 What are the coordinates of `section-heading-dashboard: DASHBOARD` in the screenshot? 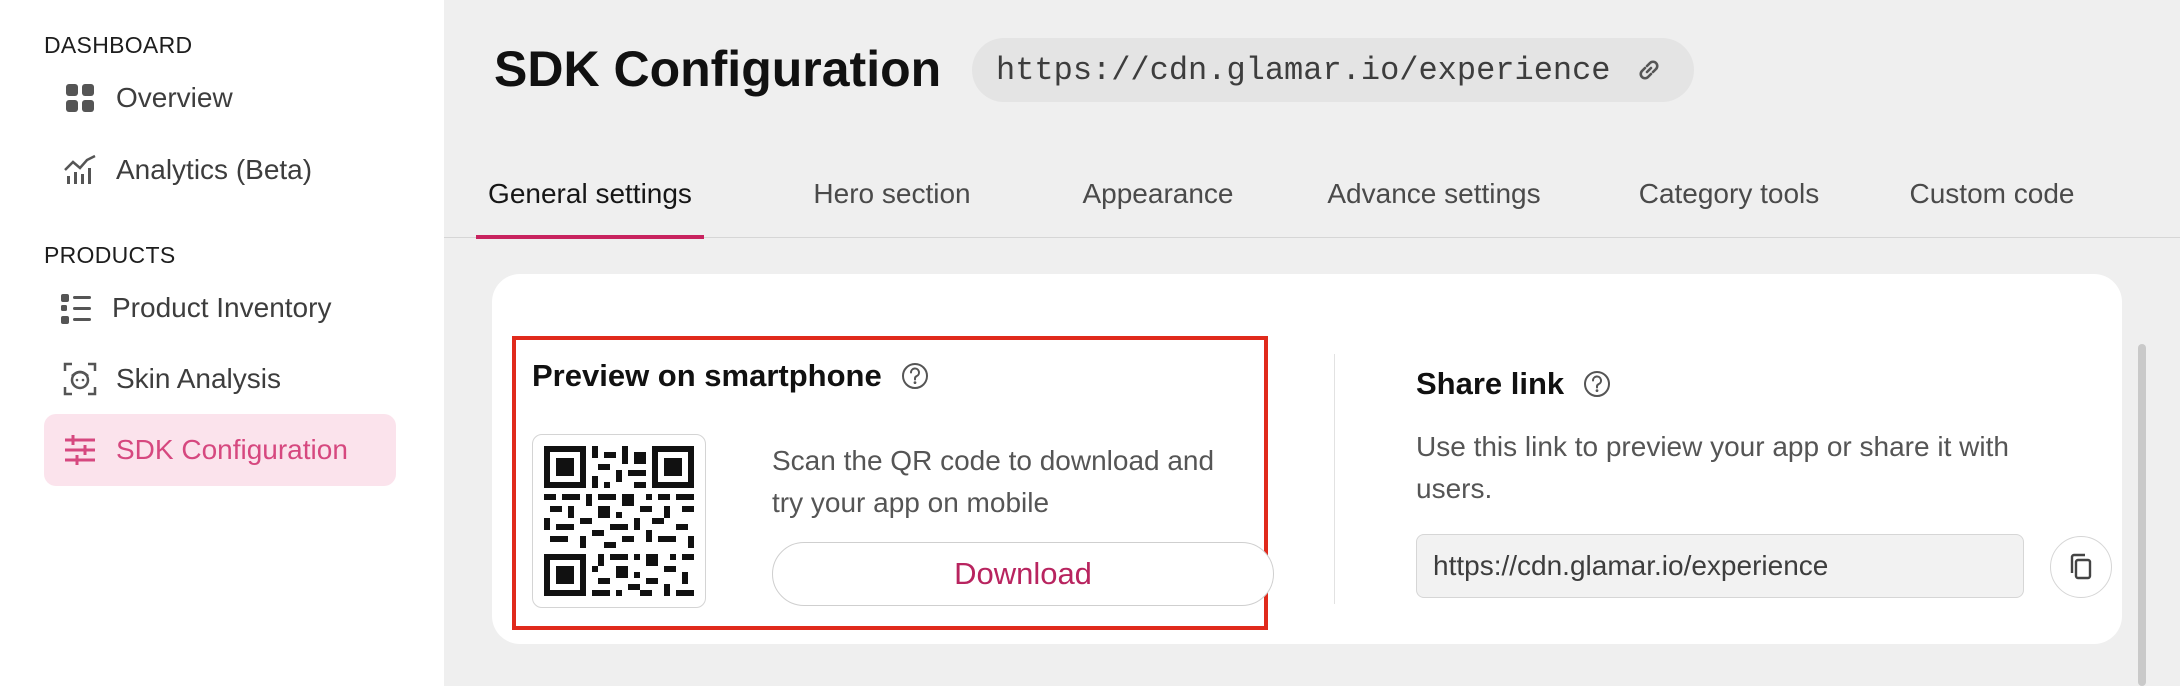 It's located at (118, 45).